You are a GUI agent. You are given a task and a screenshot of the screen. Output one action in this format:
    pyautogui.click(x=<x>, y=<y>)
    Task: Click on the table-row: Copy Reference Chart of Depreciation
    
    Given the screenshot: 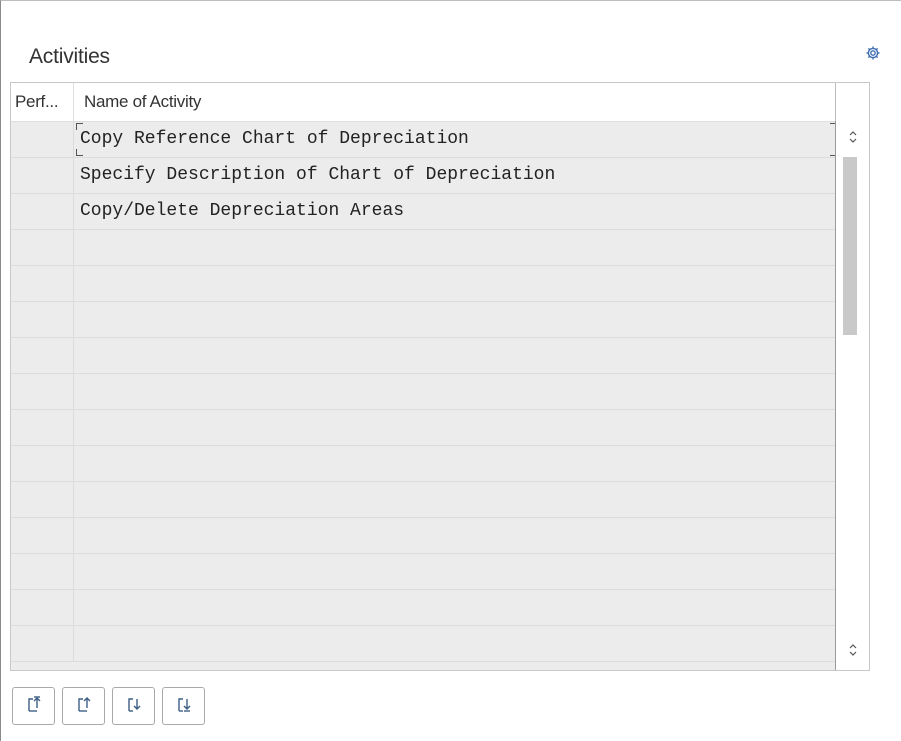 What is the action you would take?
    pyautogui.click(x=424, y=140)
    